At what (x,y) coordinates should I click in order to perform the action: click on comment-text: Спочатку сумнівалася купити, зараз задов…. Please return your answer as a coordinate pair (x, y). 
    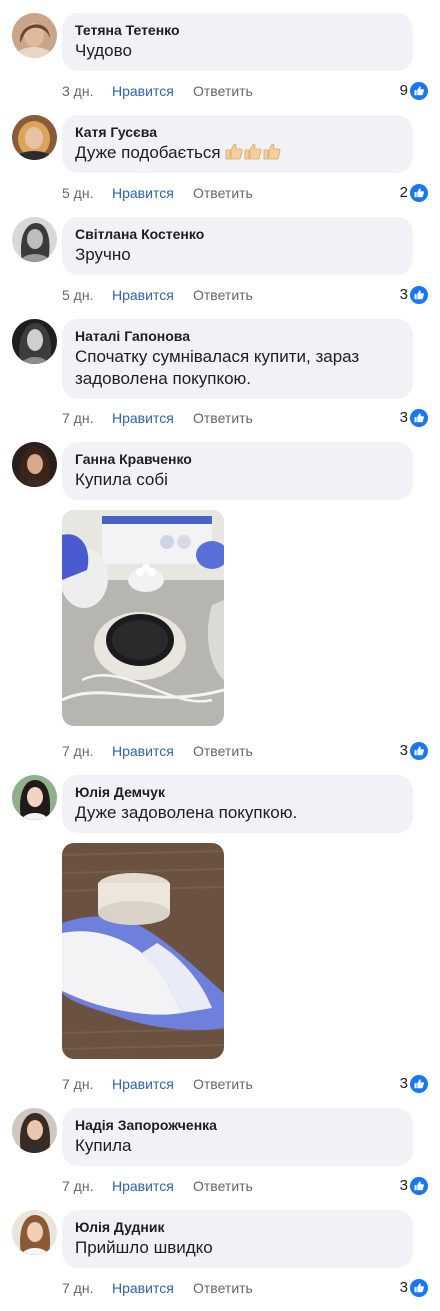
    Looking at the image, I should click on (217, 367).